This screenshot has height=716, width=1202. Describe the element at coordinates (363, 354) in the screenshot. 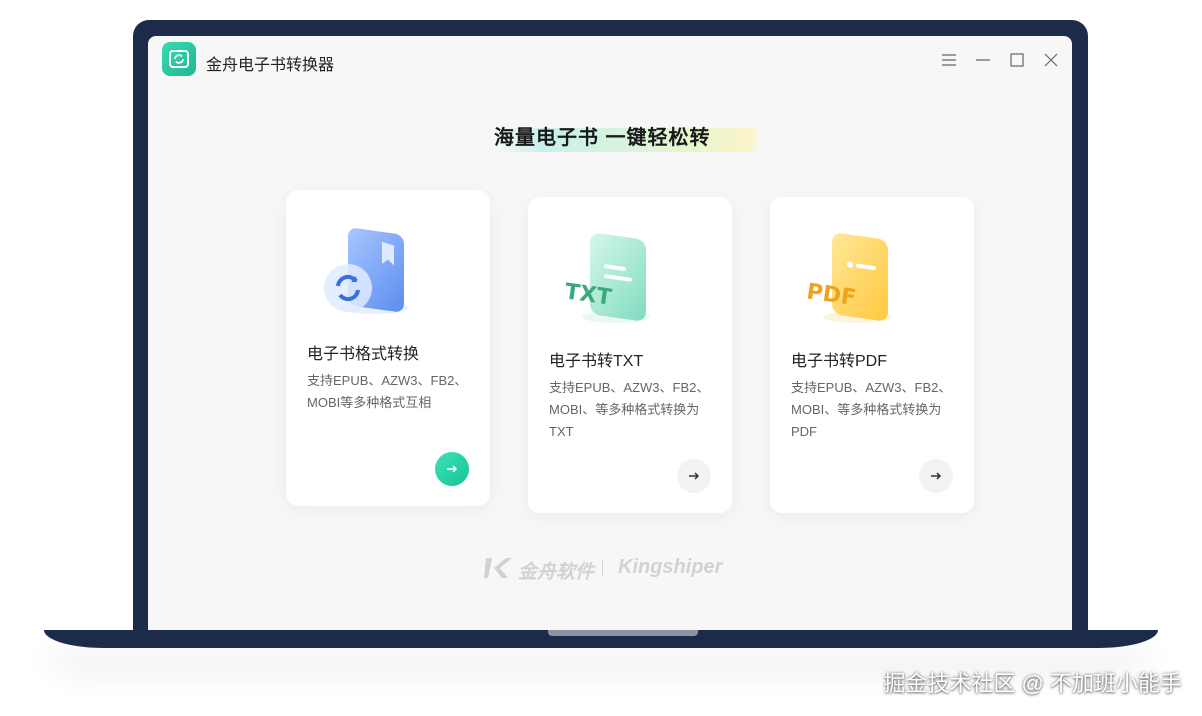

I see `card-title: 电子书格式转换` at that location.